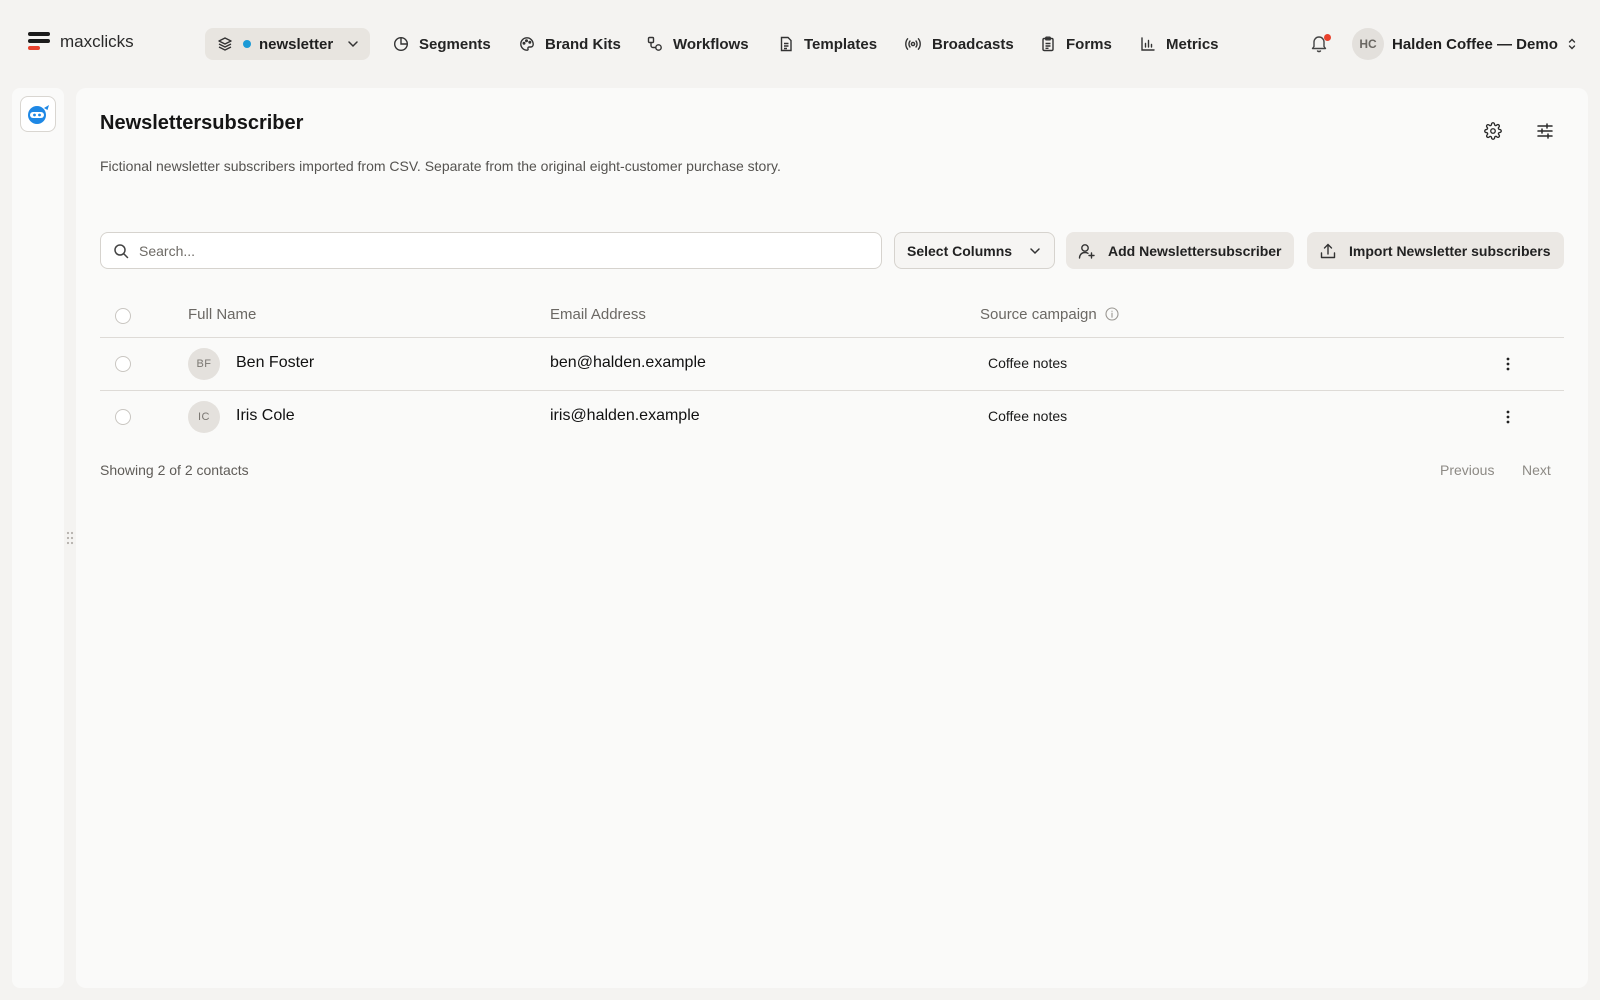 Image resolution: width=1600 pixels, height=1000 pixels. Describe the element at coordinates (247, 44) in the screenshot. I see `workspace-status-dot` at that location.